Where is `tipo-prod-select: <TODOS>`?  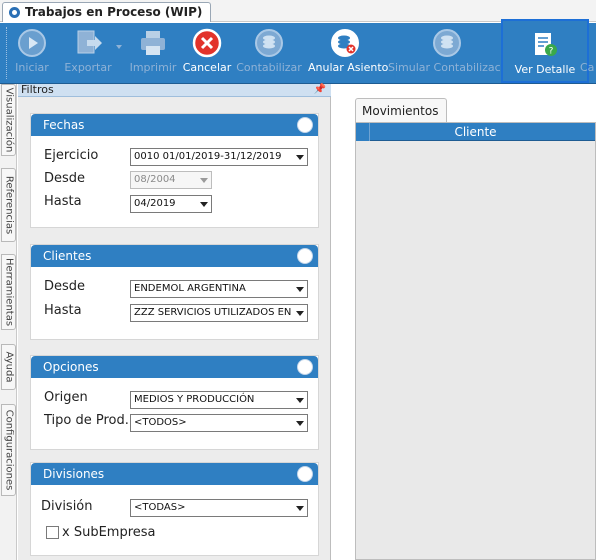 tipo-prod-select: <TODOS> is located at coordinates (219, 423).